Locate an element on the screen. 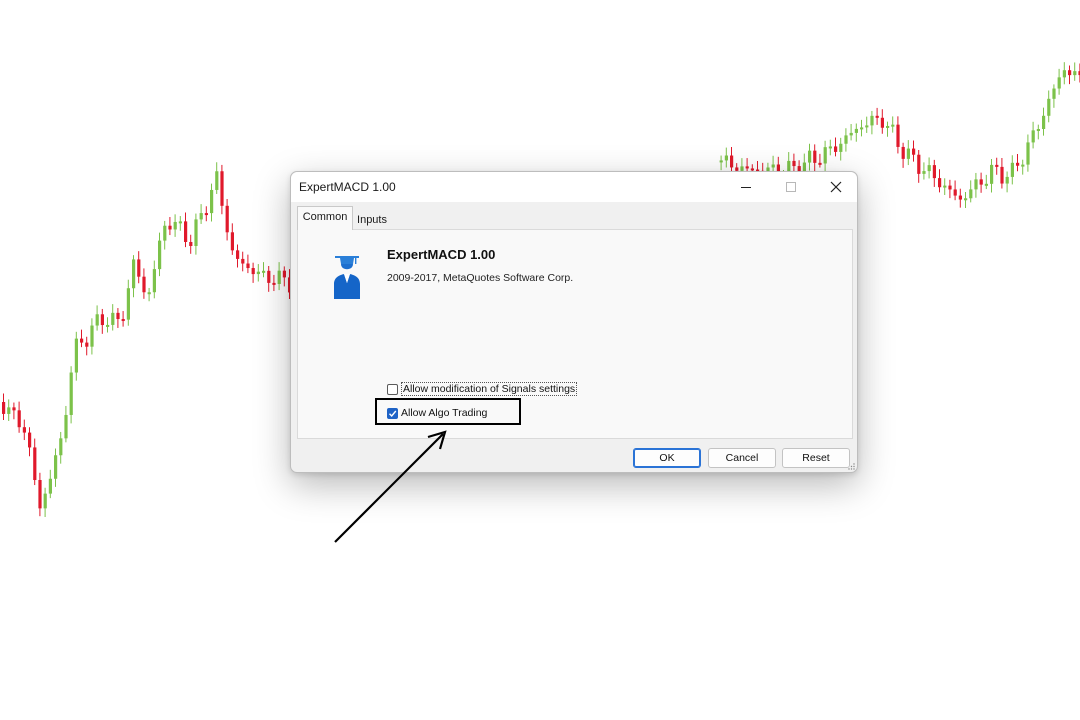 The image size is (1080, 720). cancel-button: Cancel is located at coordinates (742, 458).